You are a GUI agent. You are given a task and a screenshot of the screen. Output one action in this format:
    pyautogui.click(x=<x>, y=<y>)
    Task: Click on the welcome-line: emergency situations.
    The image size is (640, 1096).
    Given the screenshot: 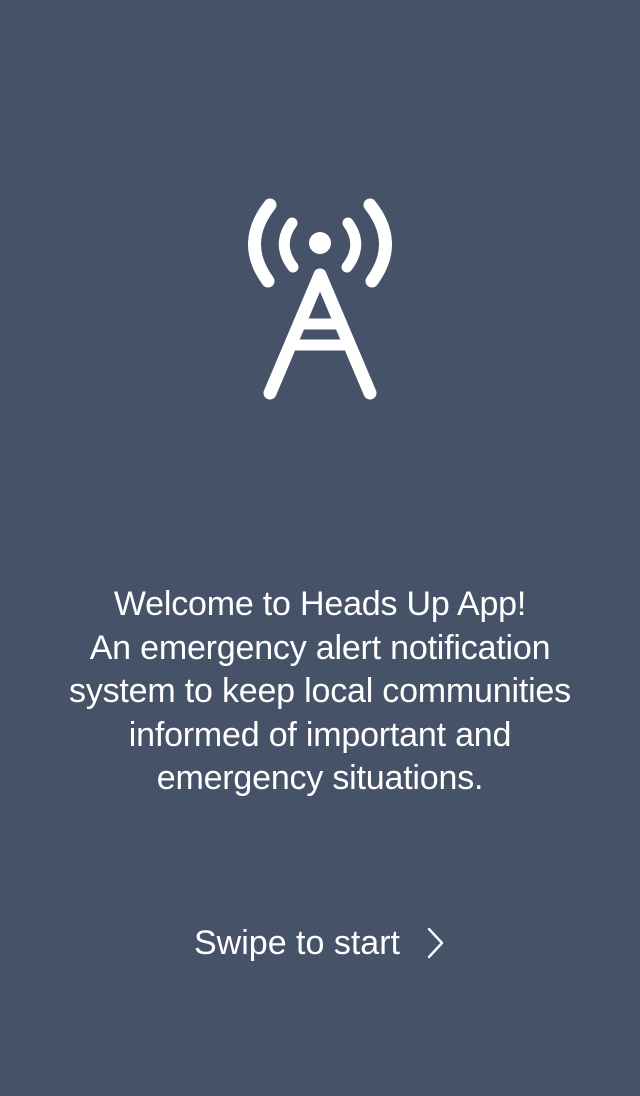 What is the action you would take?
    pyautogui.click(x=320, y=778)
    